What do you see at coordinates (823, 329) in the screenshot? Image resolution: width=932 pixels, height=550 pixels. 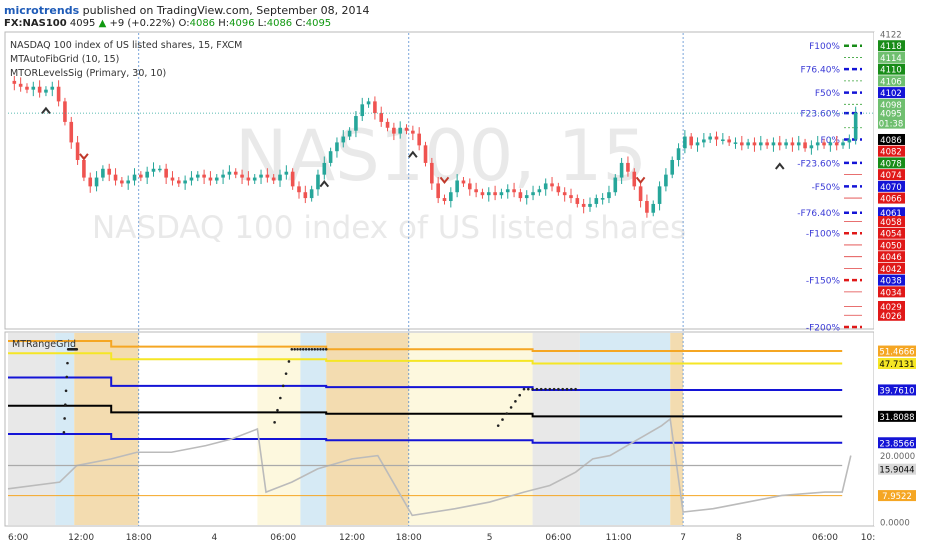 I see `fib-label-10: -F200%` at bounding box center [823, 329].